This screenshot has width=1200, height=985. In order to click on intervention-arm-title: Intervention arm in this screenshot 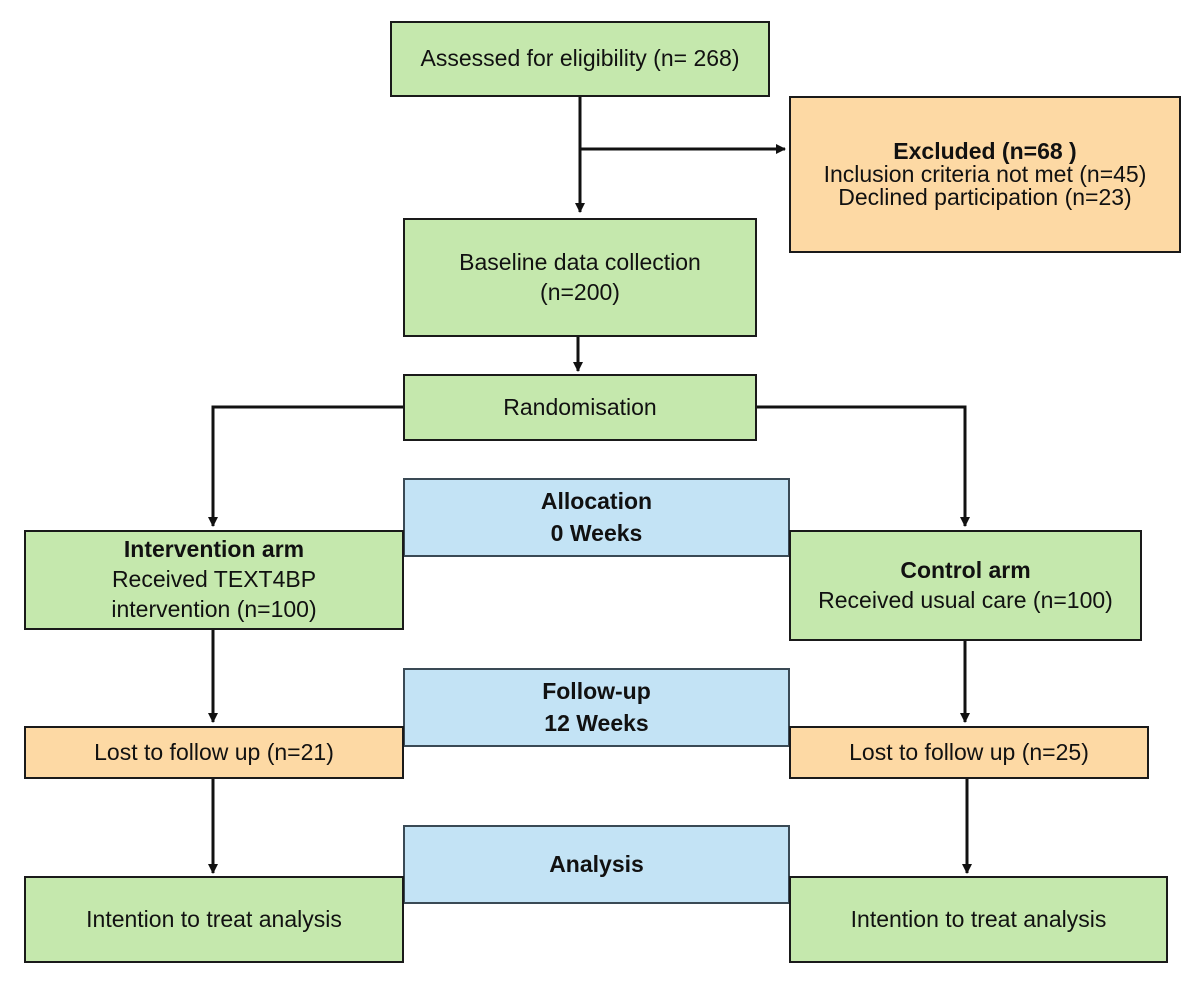, I will do `click(214, 549)`.